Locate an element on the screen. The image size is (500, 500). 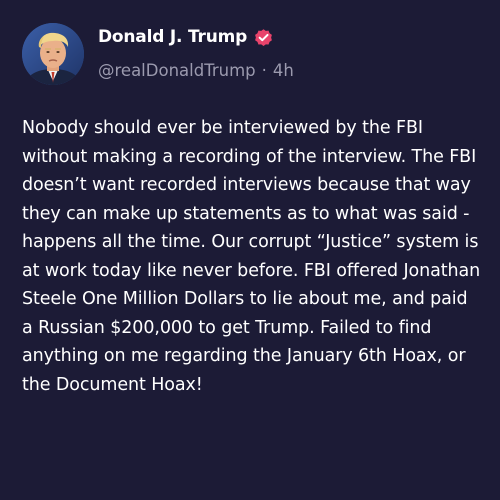
post-timestamp: 4h is located at coordinates (283, 70).